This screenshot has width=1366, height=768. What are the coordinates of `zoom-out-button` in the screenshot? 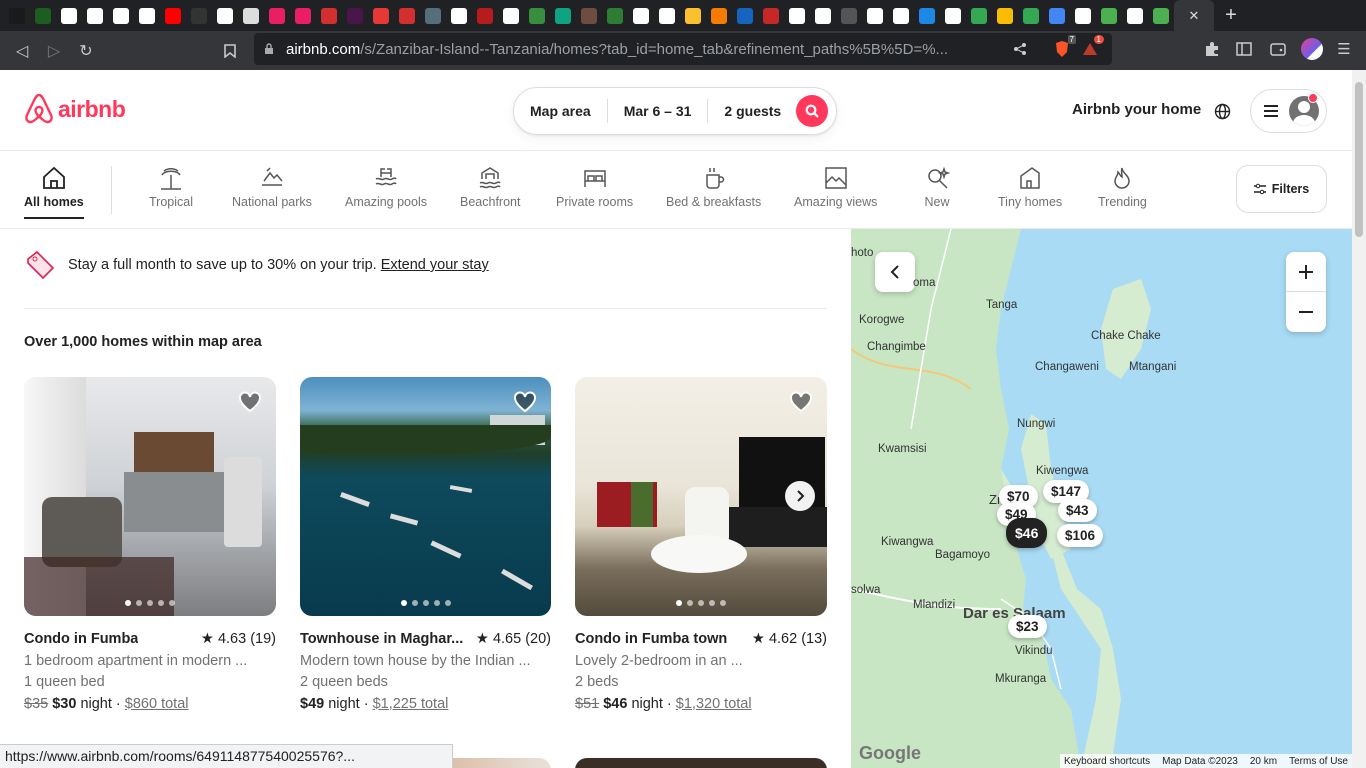 It's located at (1306, 312).